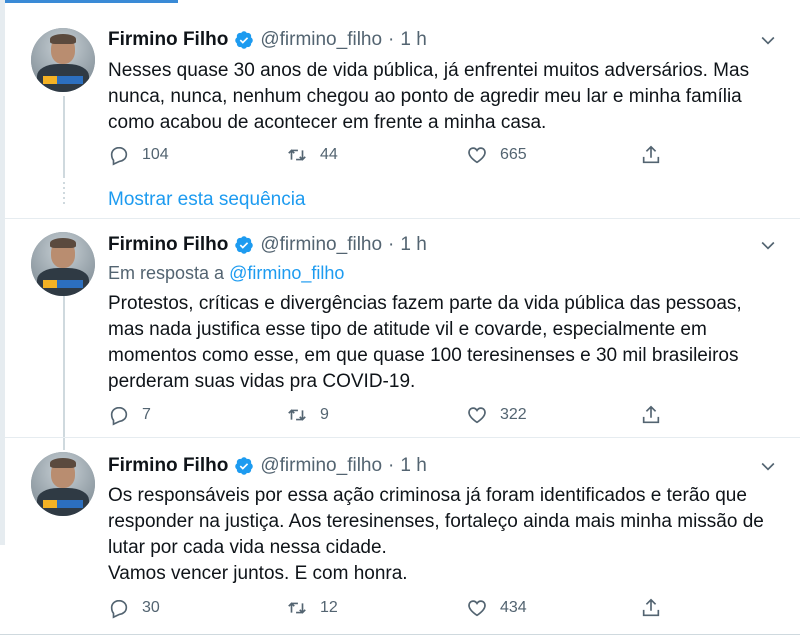 This screenshot has height=635, width=800. I want to click on retweet-button: 12, so click(312, 608).